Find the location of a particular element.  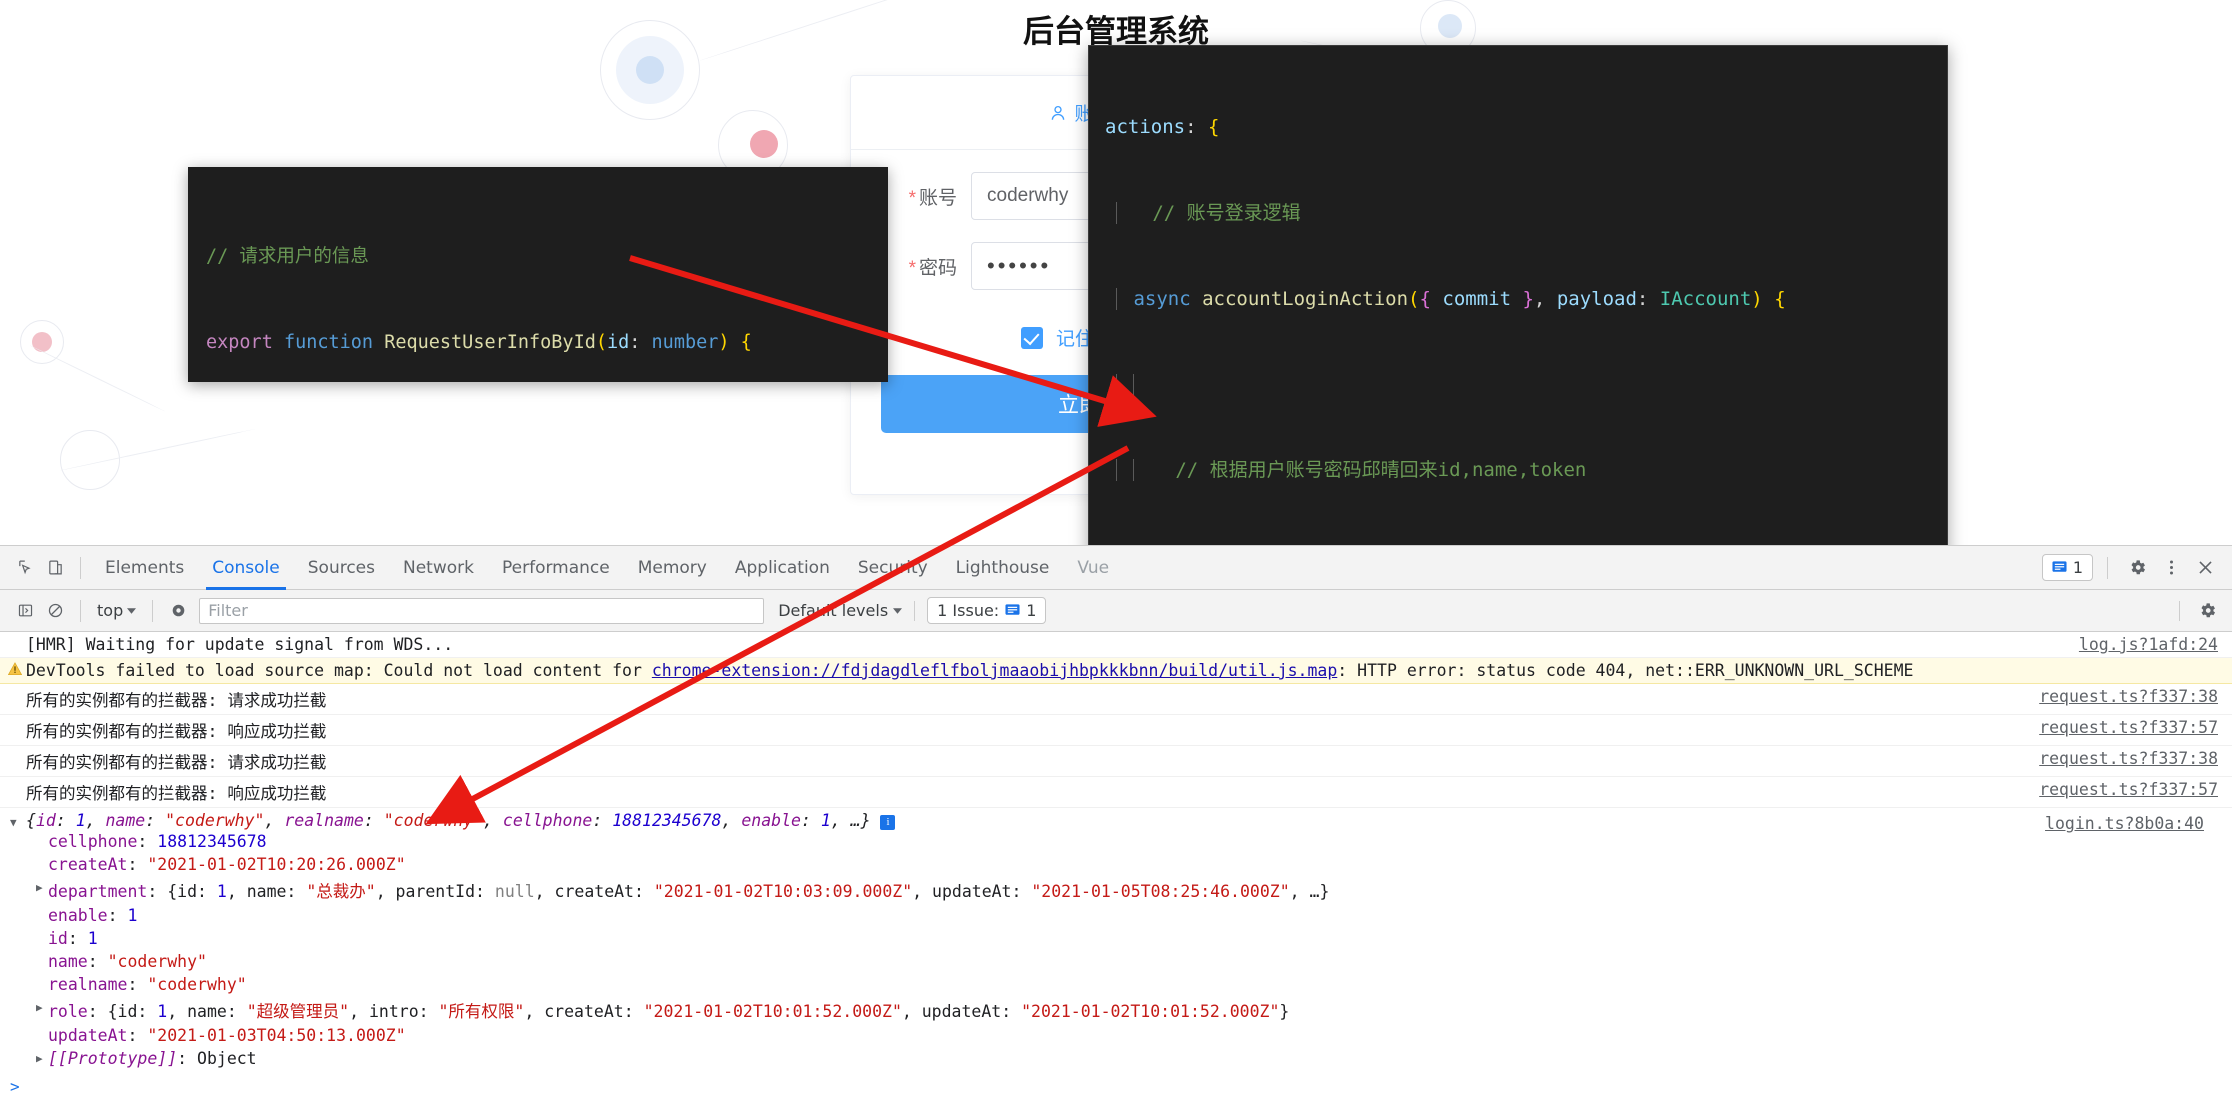

console-settings-gear-icon is located at coordinates (2207, 611).